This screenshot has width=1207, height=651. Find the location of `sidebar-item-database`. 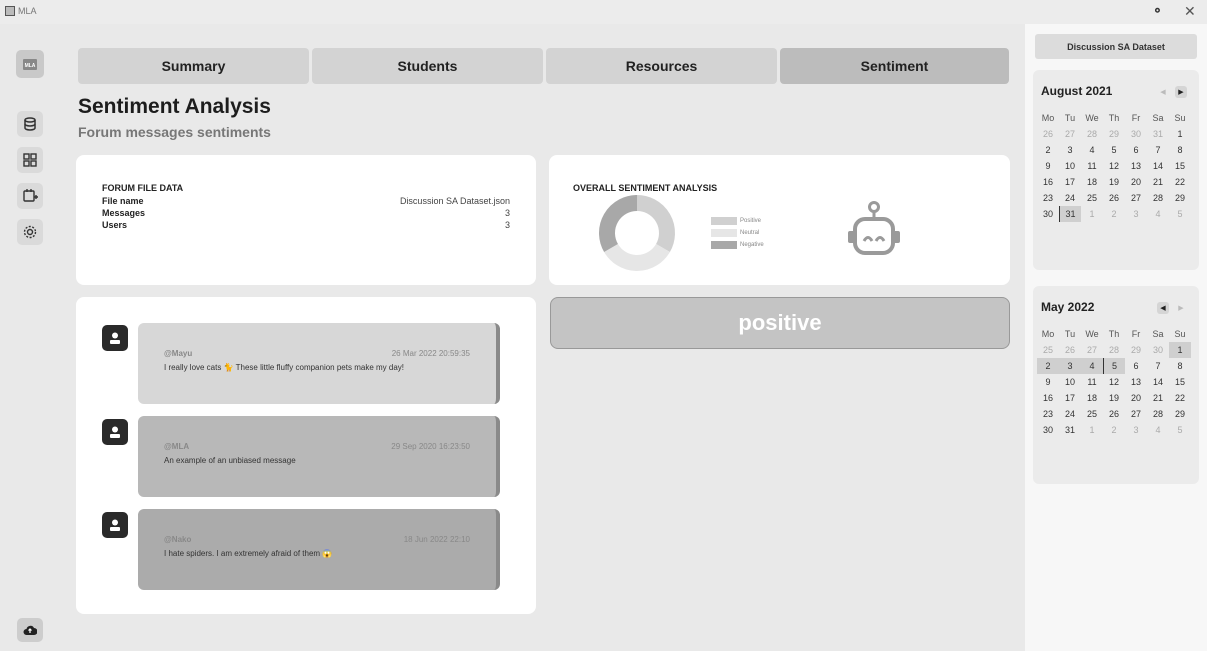

sidebar-item-database is located at coordinates (30, 124).